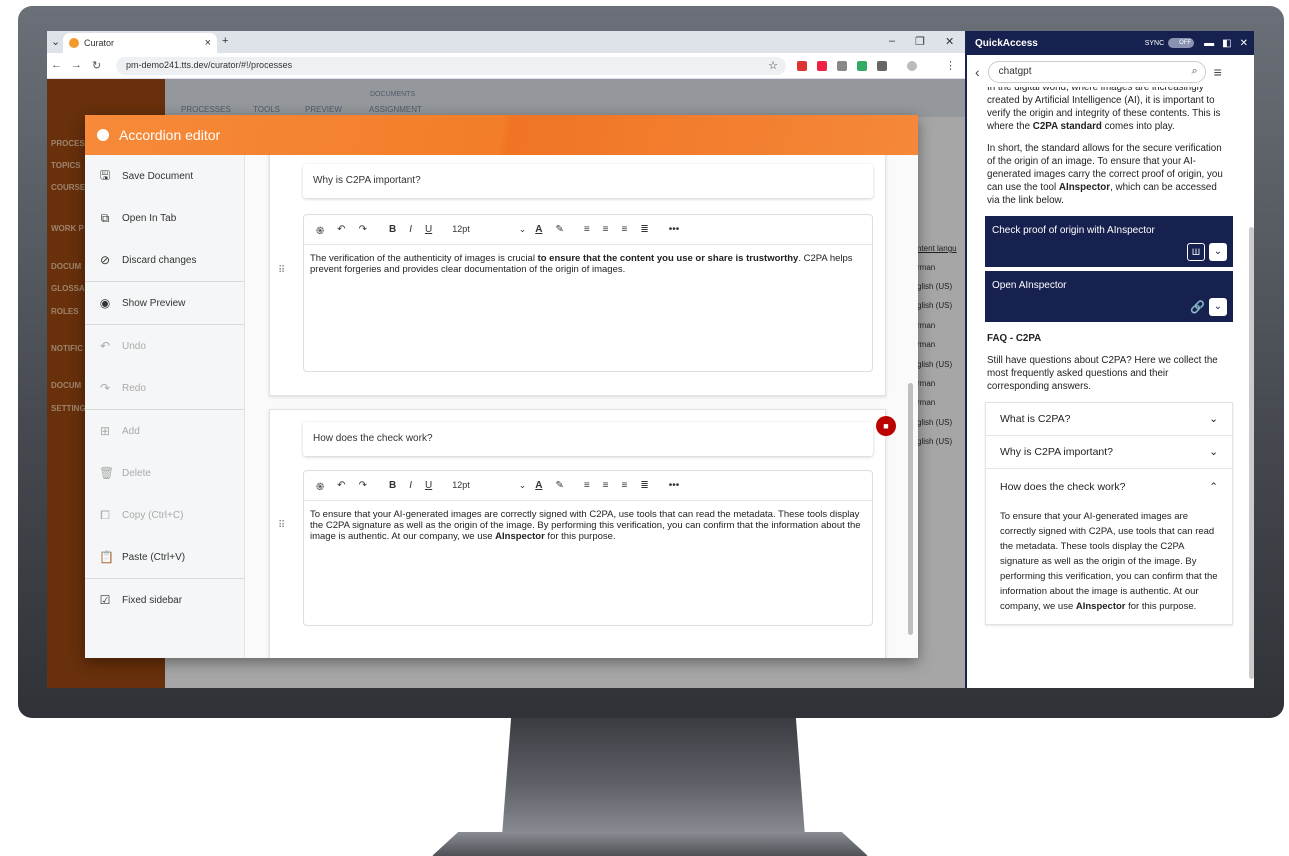 The height and width of the screenshot is (856, 1289). Describe the element at coordinates (1226, 43) in the screenshot. I see `split-icon: ◧` at that location.